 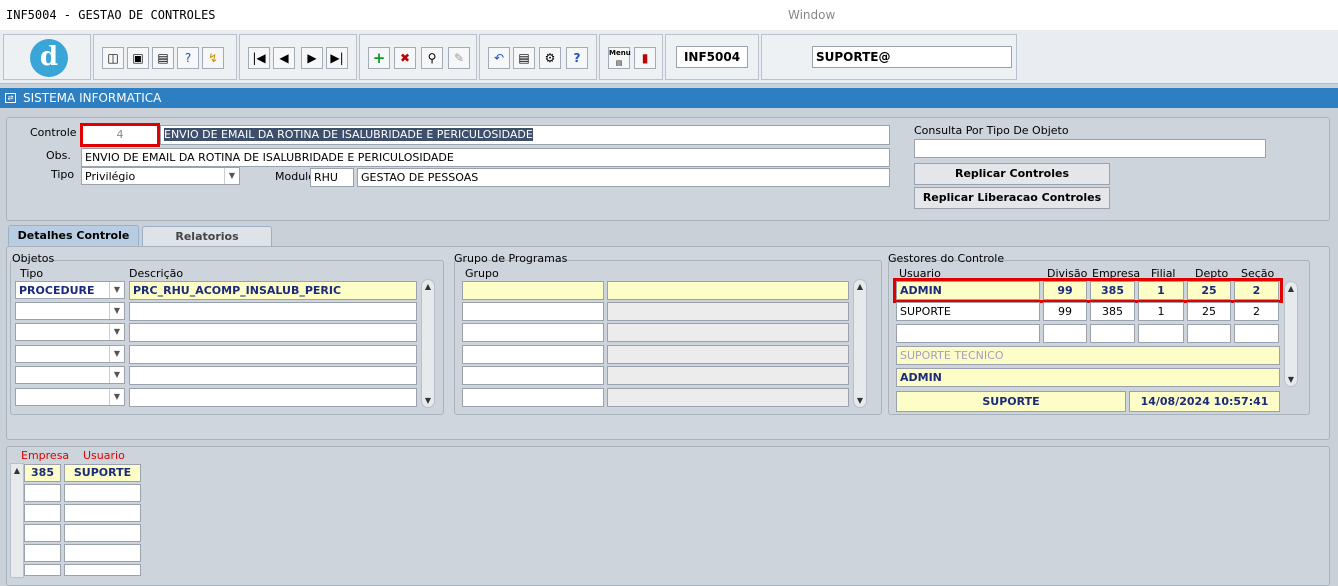 What do you see at coordinates (70, 375) in the screenshot?
I see `objeto-tipo-select-5: ▼` at bounding box center [70, 375].